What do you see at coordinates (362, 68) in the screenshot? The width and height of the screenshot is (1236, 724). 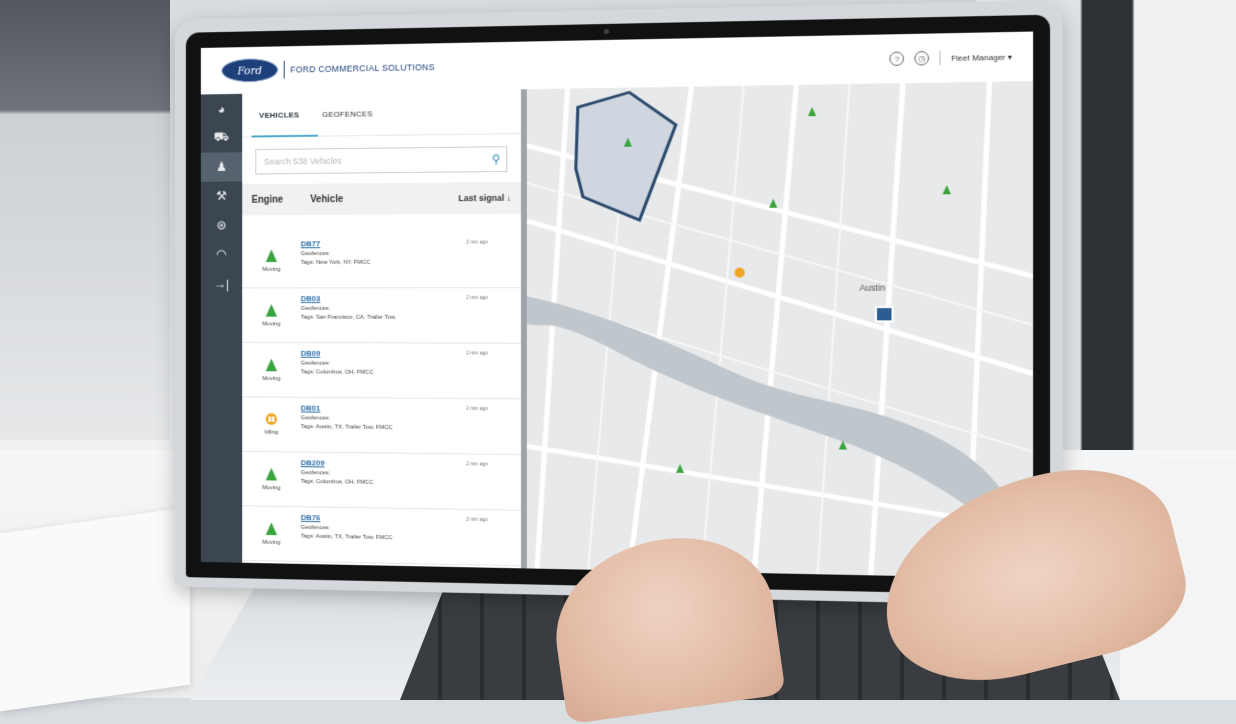 I see `brand-name: FORD COMMERCIAL SOLUTIONS` at bounding box center [362, 68].